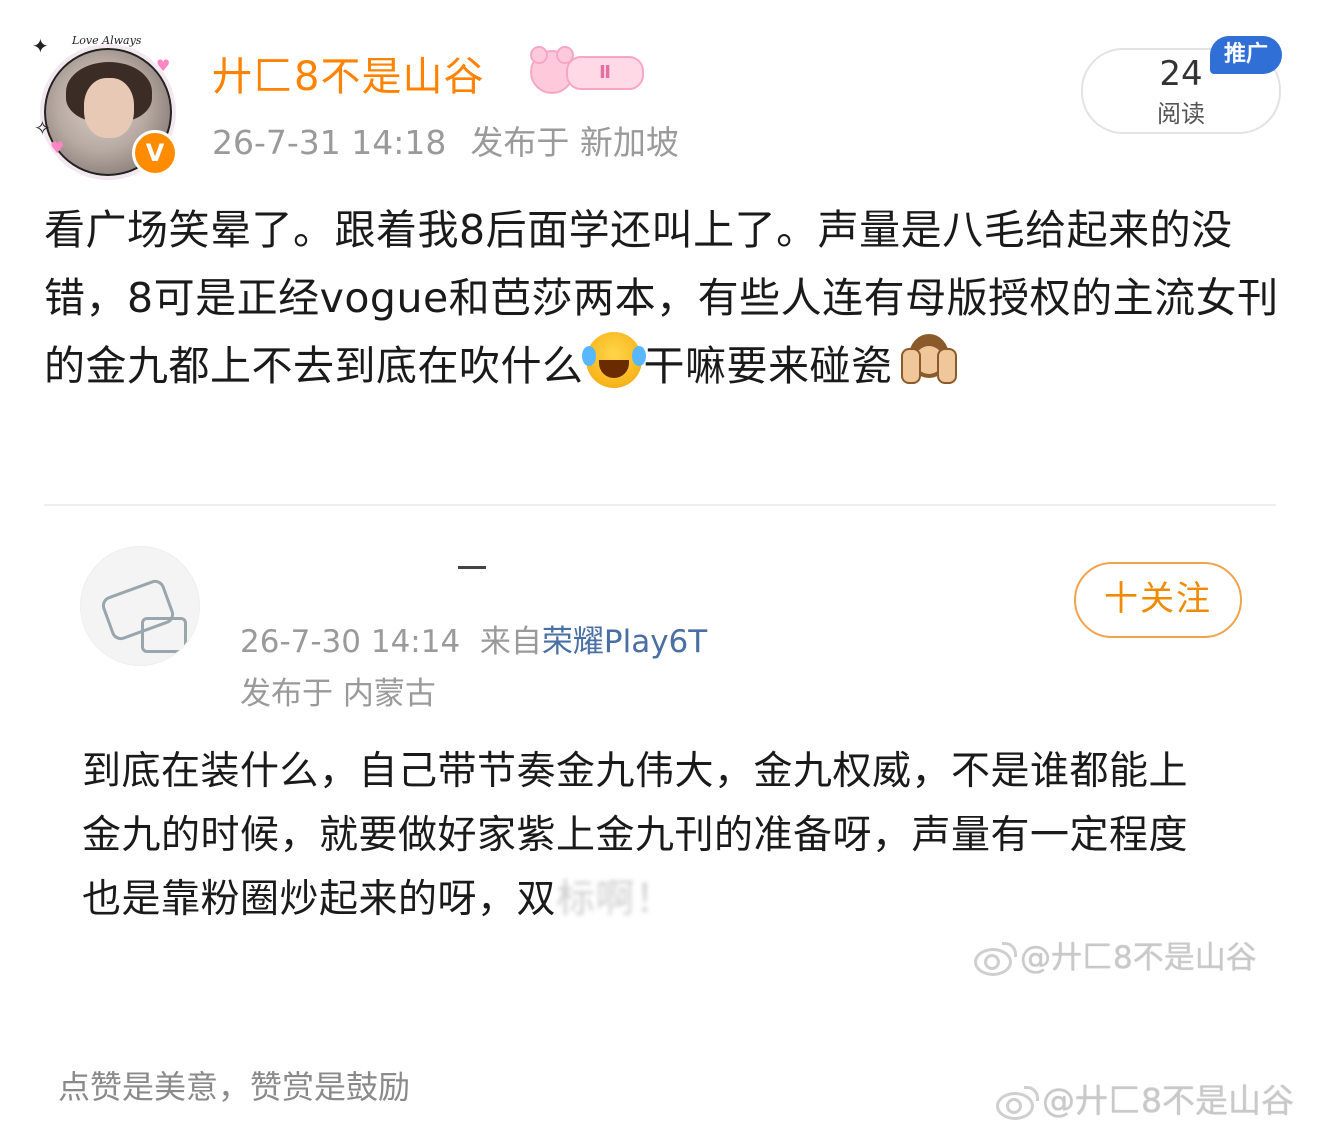 Image resolution: width=1320 pixels, height=1125 pixels. What do you see at coordinates (574, 142) in the screenshot?
I see `post-location: 发布于 新加坡` at bounding box center [574, 142].